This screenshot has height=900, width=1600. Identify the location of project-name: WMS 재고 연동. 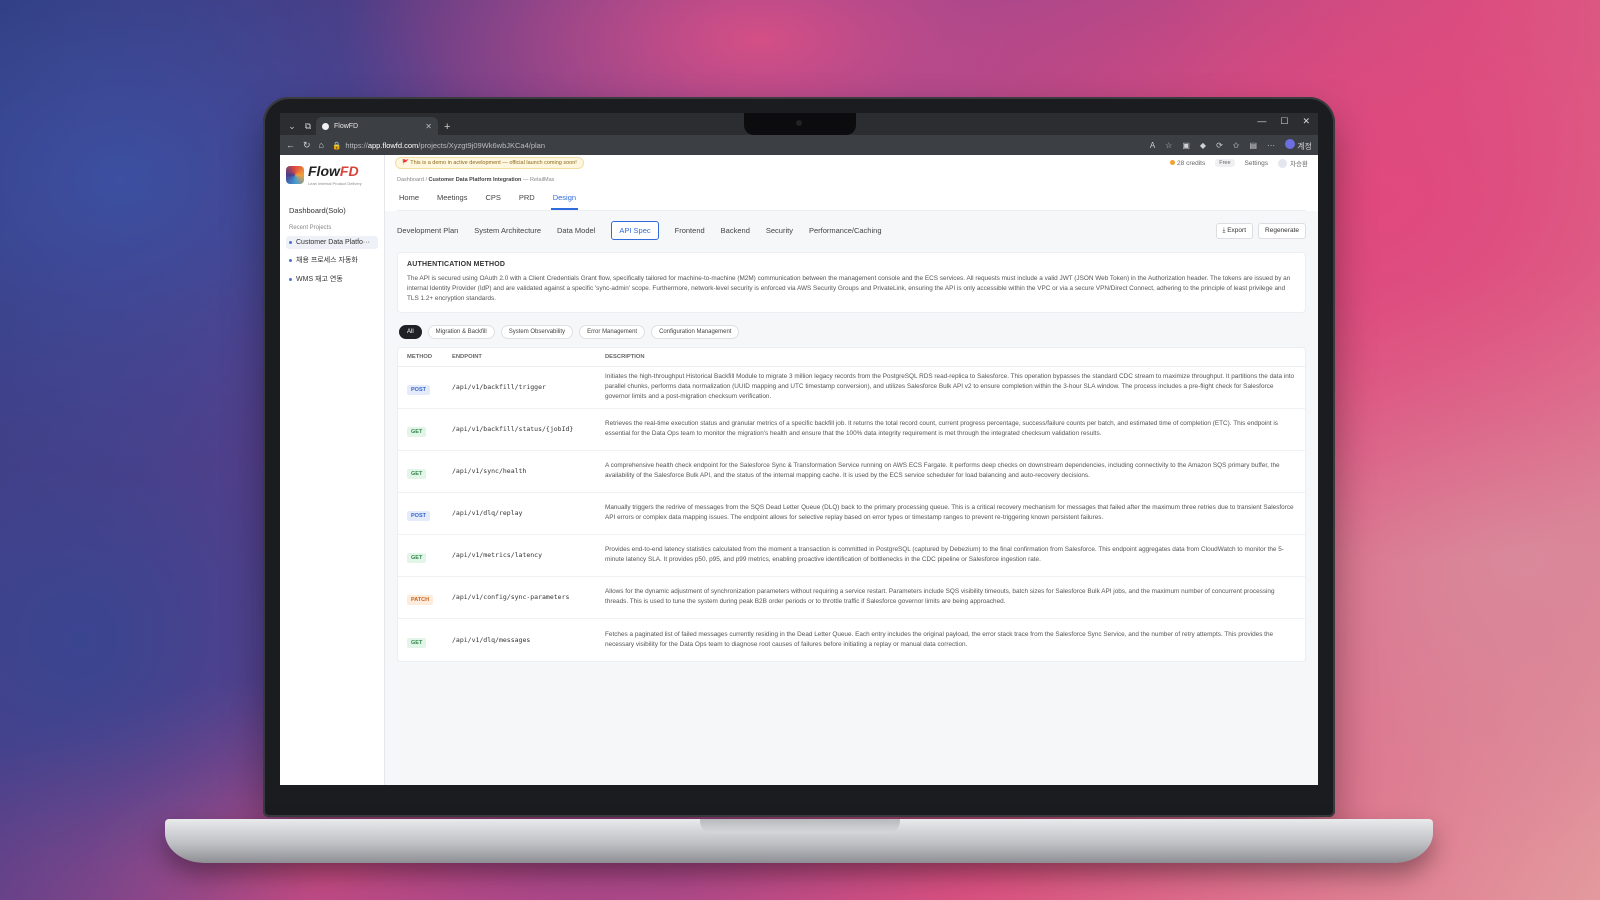
(319, 279).